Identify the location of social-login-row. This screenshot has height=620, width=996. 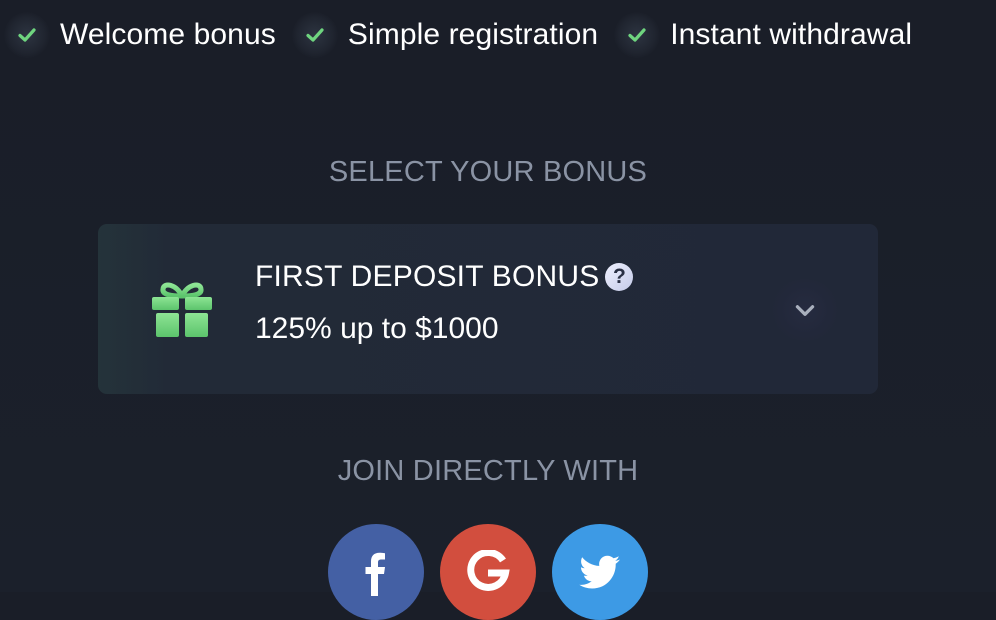
(488, 572).